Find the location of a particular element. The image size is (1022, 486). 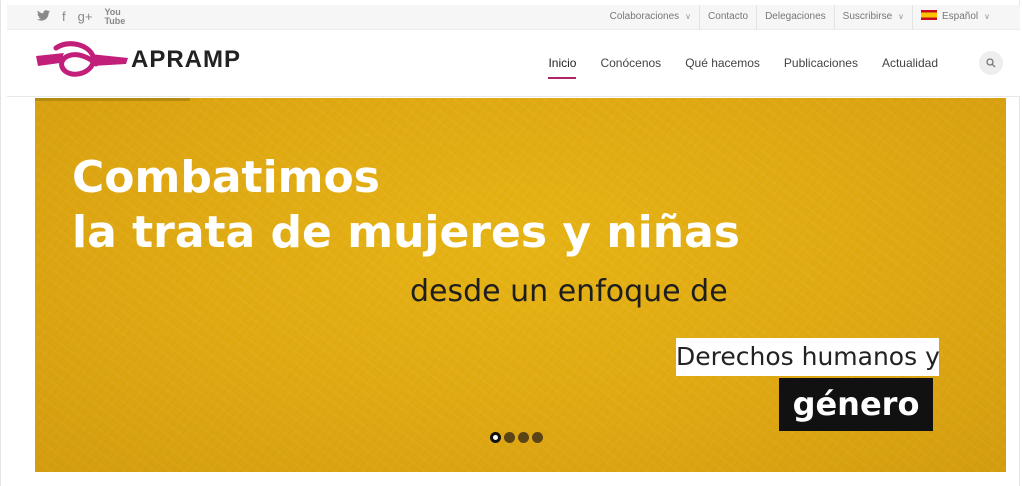

nav-item-conocenos: Conócenos is located at coordinates (630, 63).